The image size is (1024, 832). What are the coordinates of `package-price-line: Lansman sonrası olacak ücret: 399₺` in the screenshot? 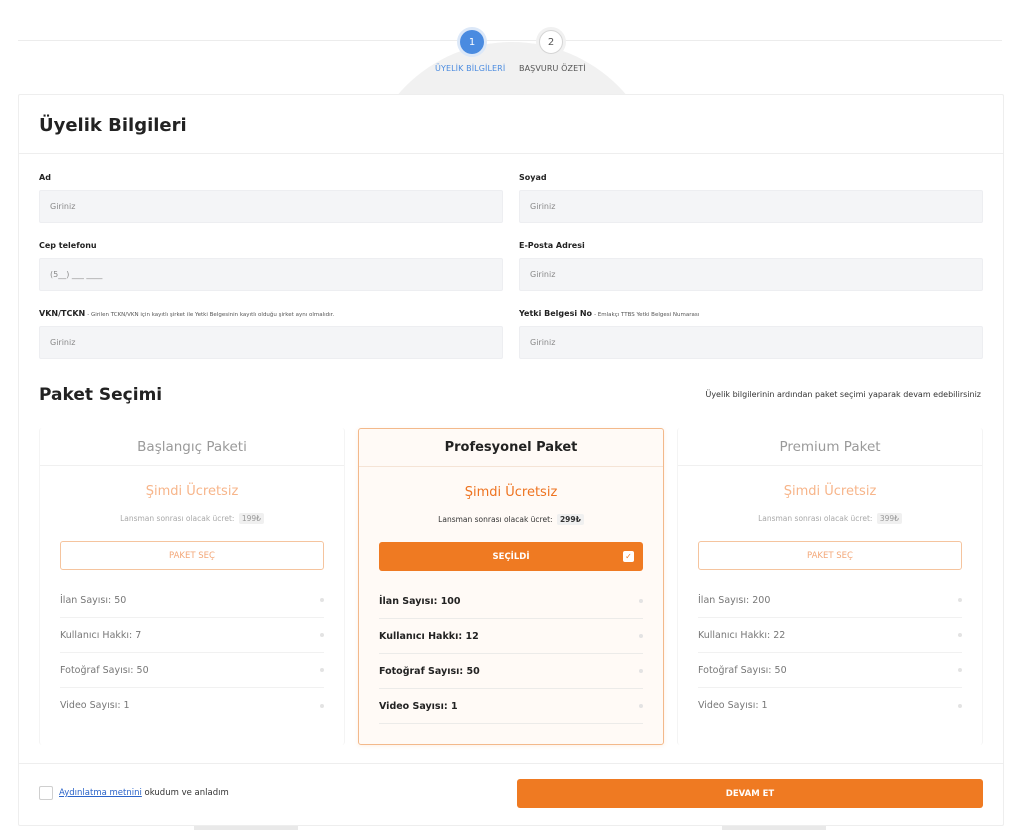 It's located at (830, 518).